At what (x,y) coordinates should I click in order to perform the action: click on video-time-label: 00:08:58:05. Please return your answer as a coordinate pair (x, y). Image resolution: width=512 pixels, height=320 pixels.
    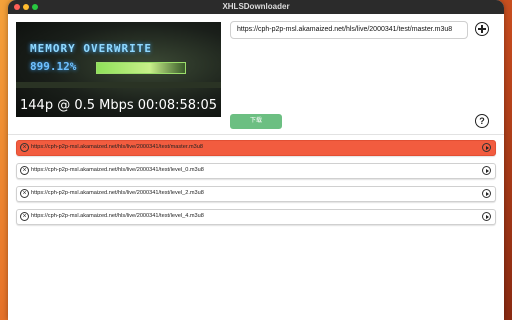
    Looking at the image, I should click on (177, 105).